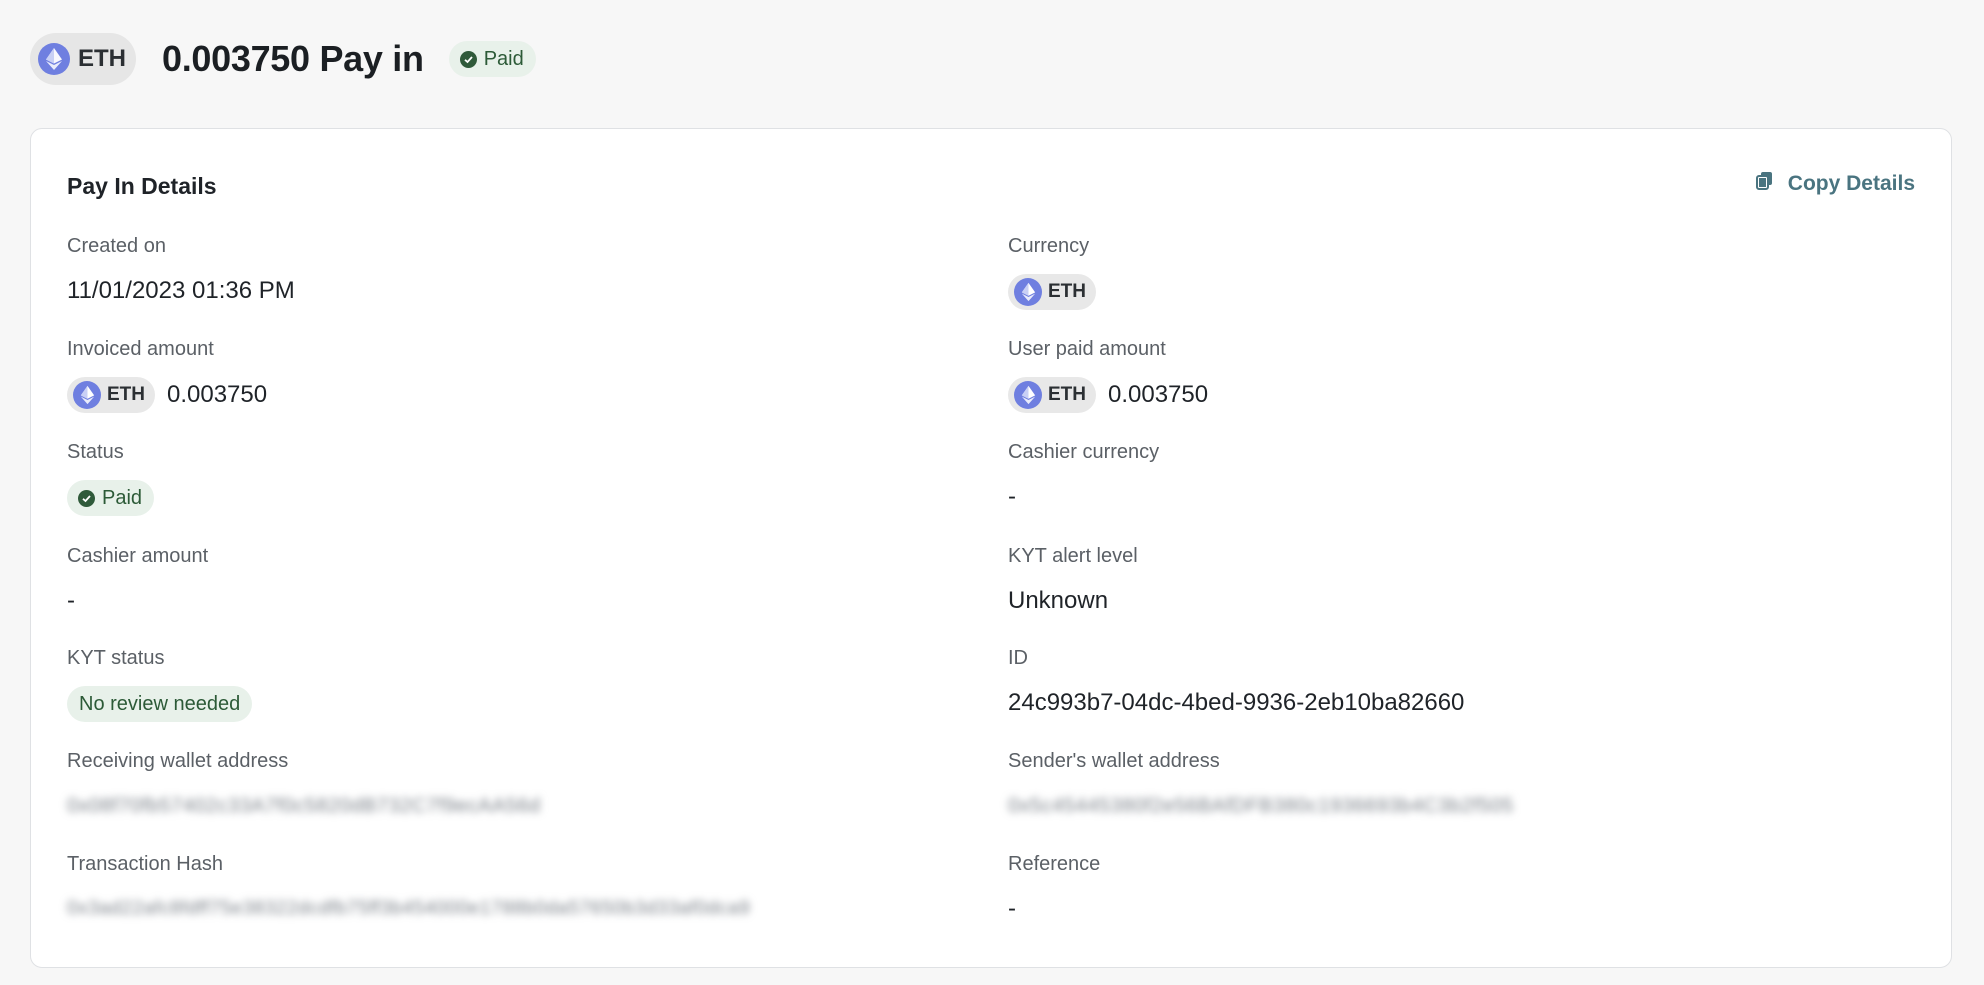 Image resolution: width=1984 pixels, height=985 pixels. What do you see at coordinates (1851, 183) in the screenshot?
I see `copy-details-label: Copy Details` at bounding box center [1851, 183].